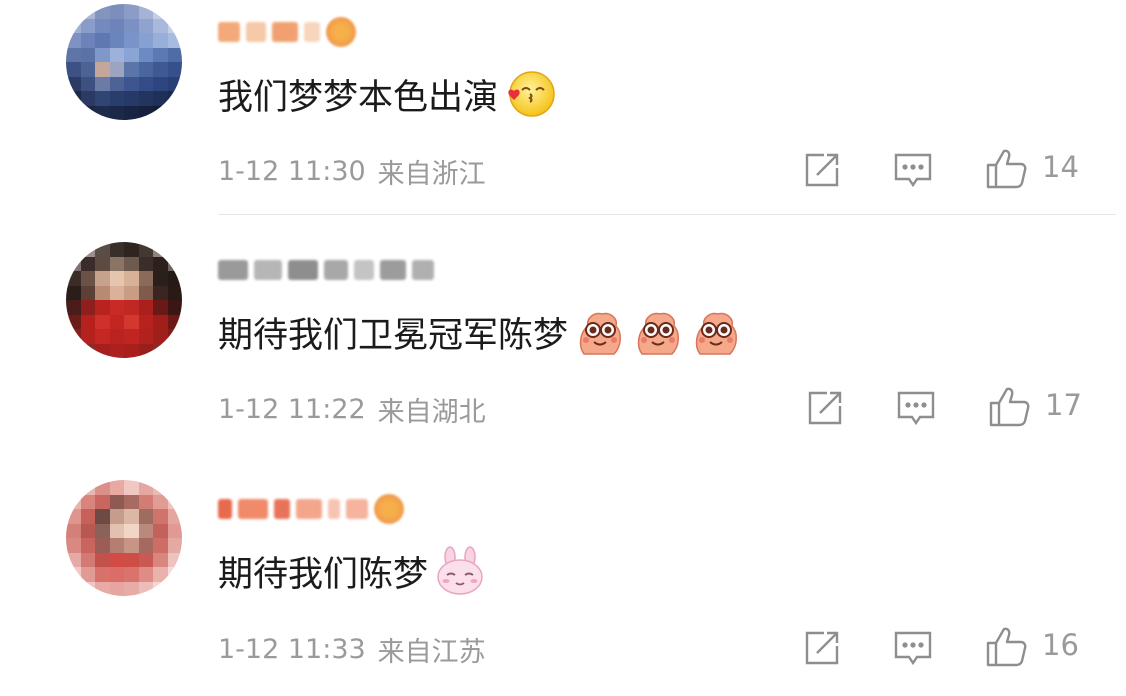 This screenshot has height=696, width=1126. I want to click on comment-meta: 1-12 11:30 来自浙江, so click(352, 171).